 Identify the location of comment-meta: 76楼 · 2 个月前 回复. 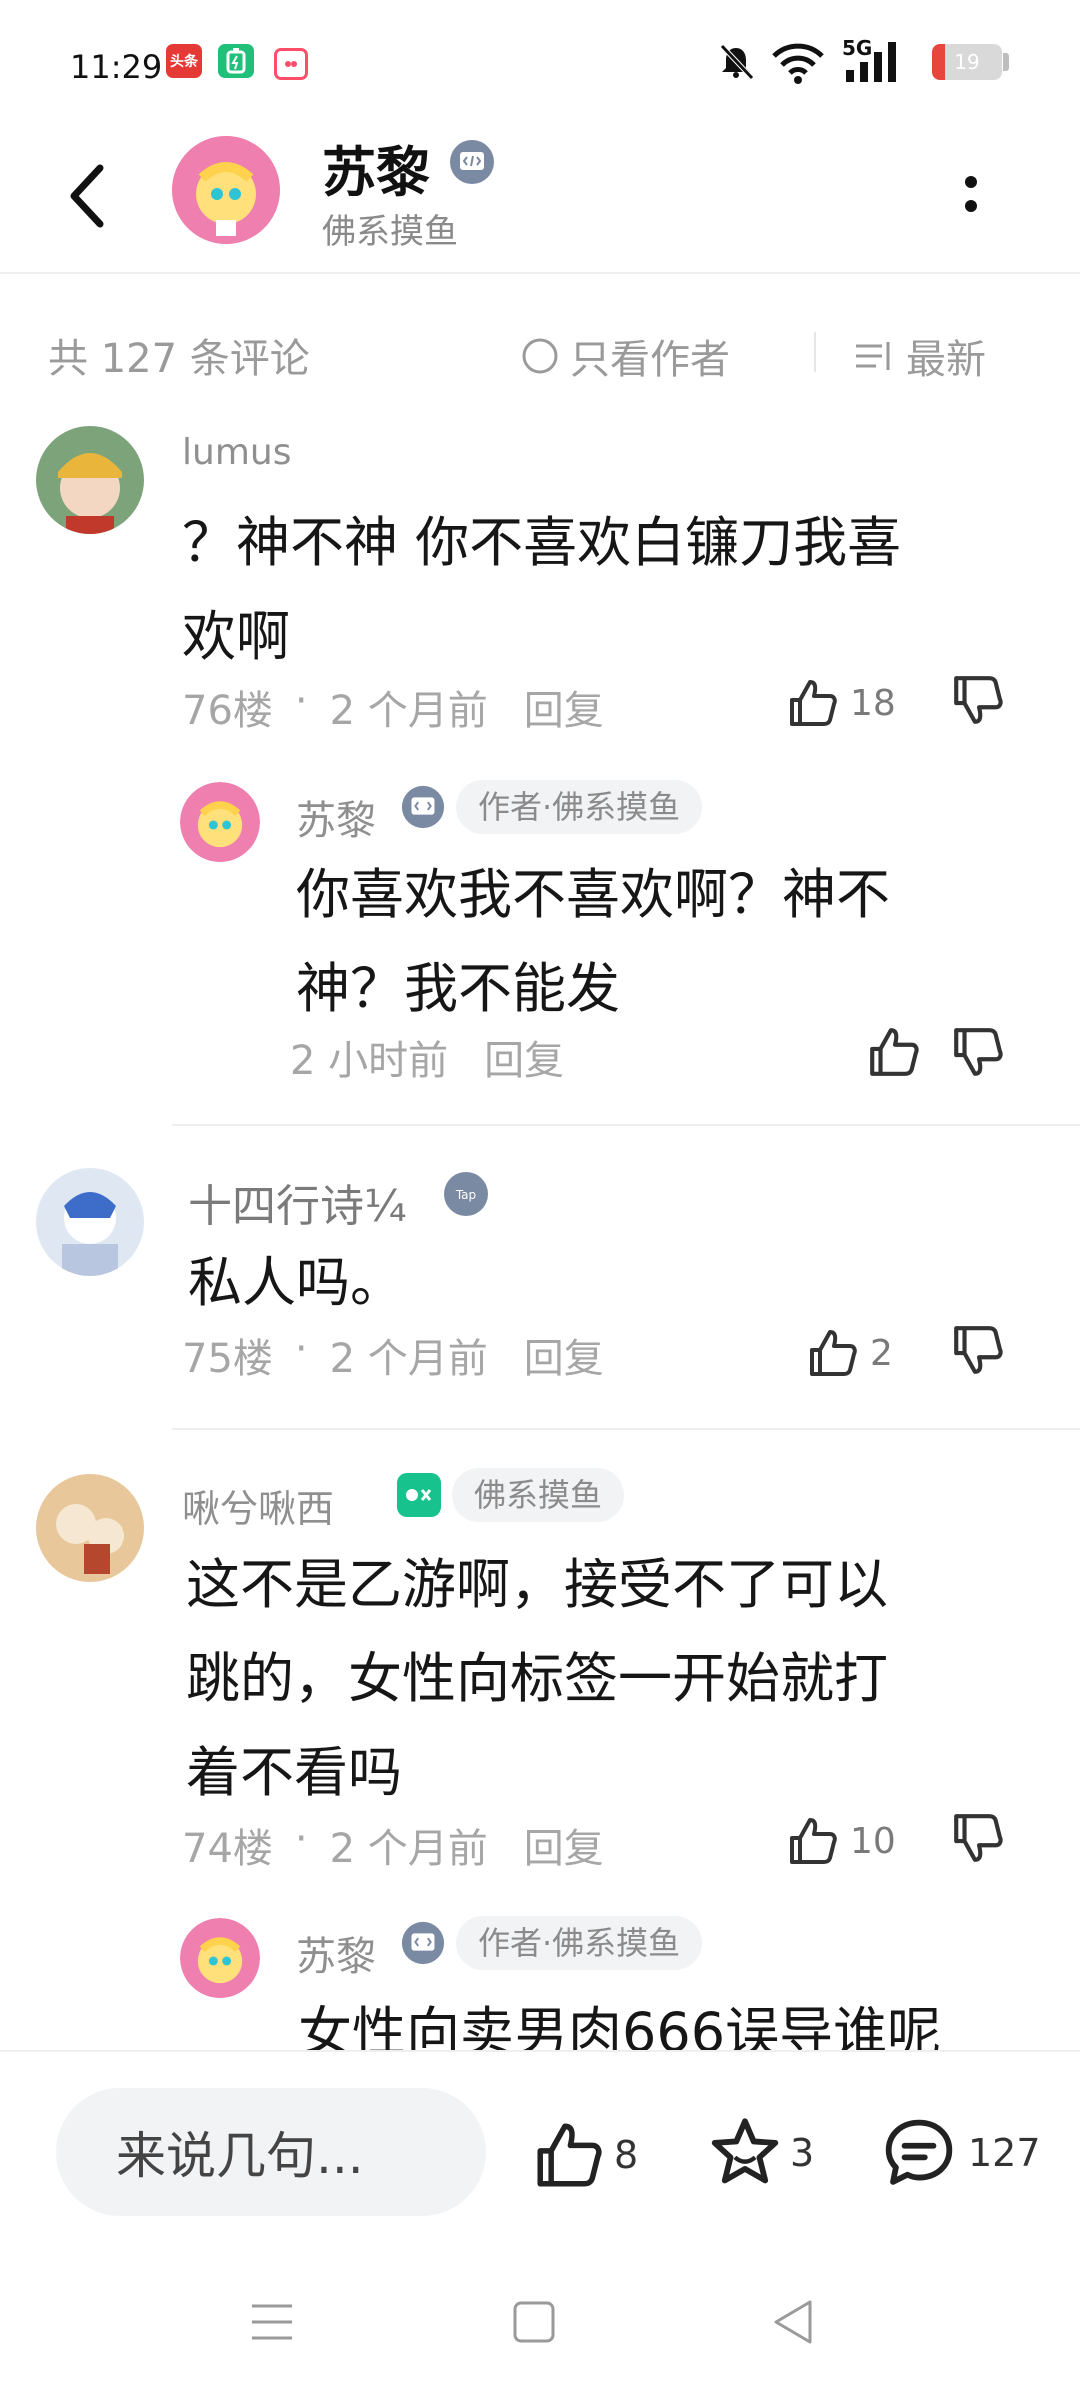
(393, 707).